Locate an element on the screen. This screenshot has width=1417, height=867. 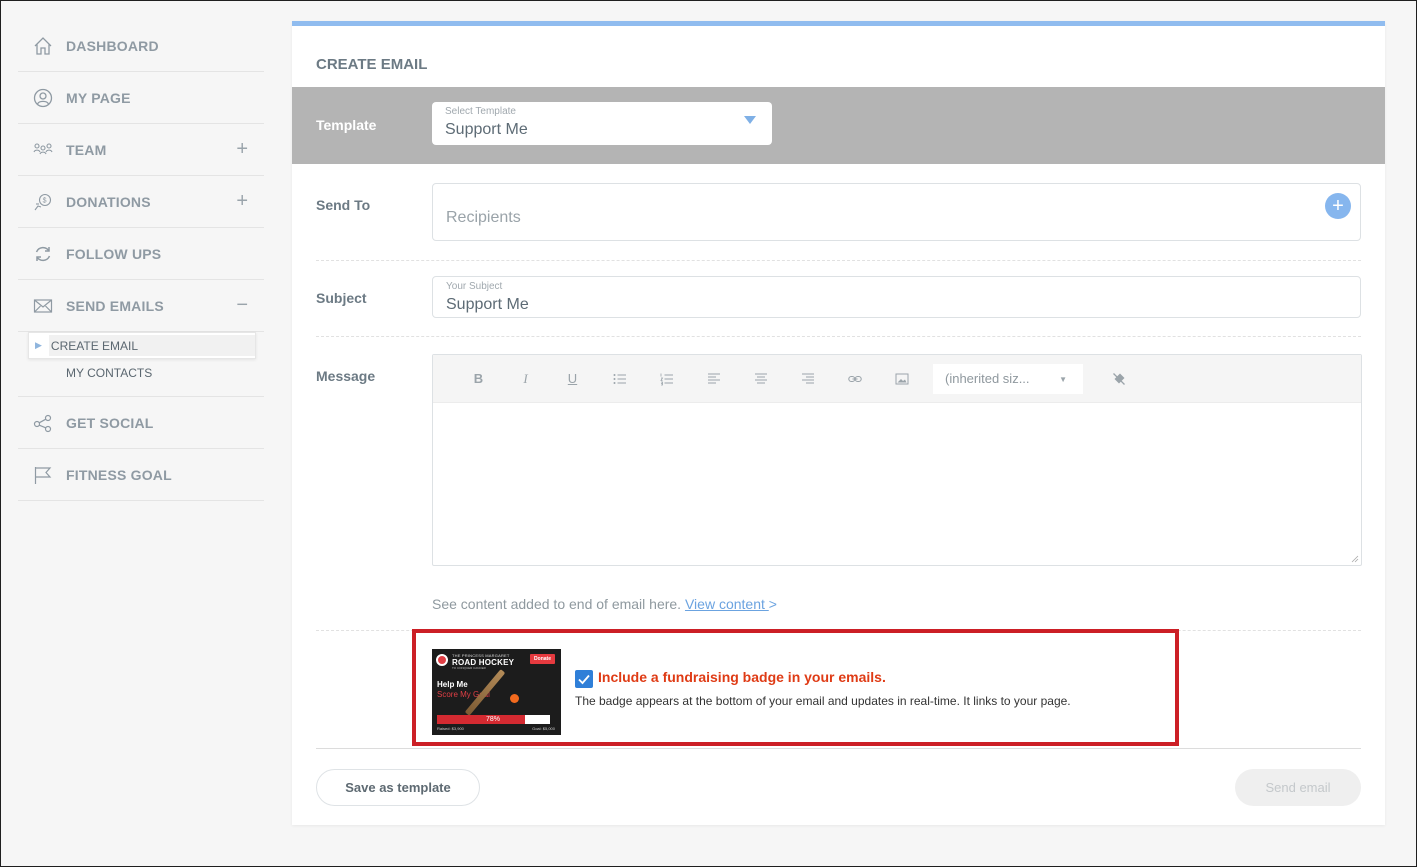
clear-formatting-button is located at coordinates (1118, 379).